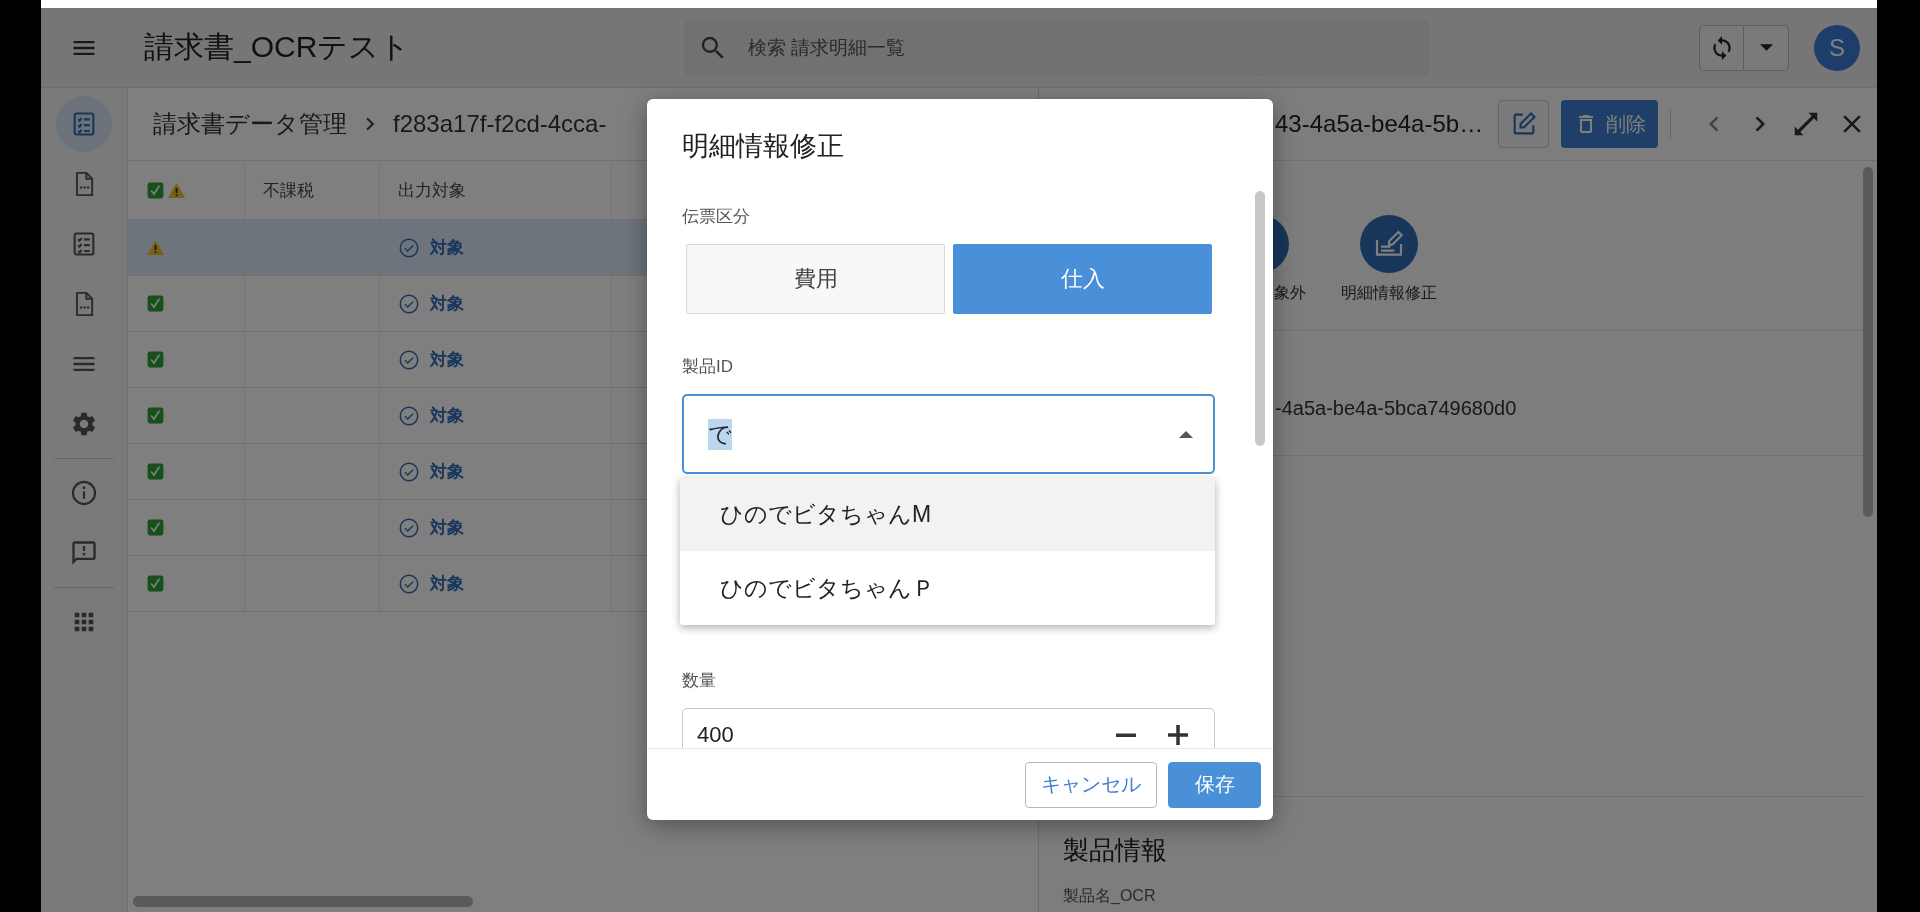 The image size is (1920, 912). I want to click on dropdown-button, so click(1766, 47).